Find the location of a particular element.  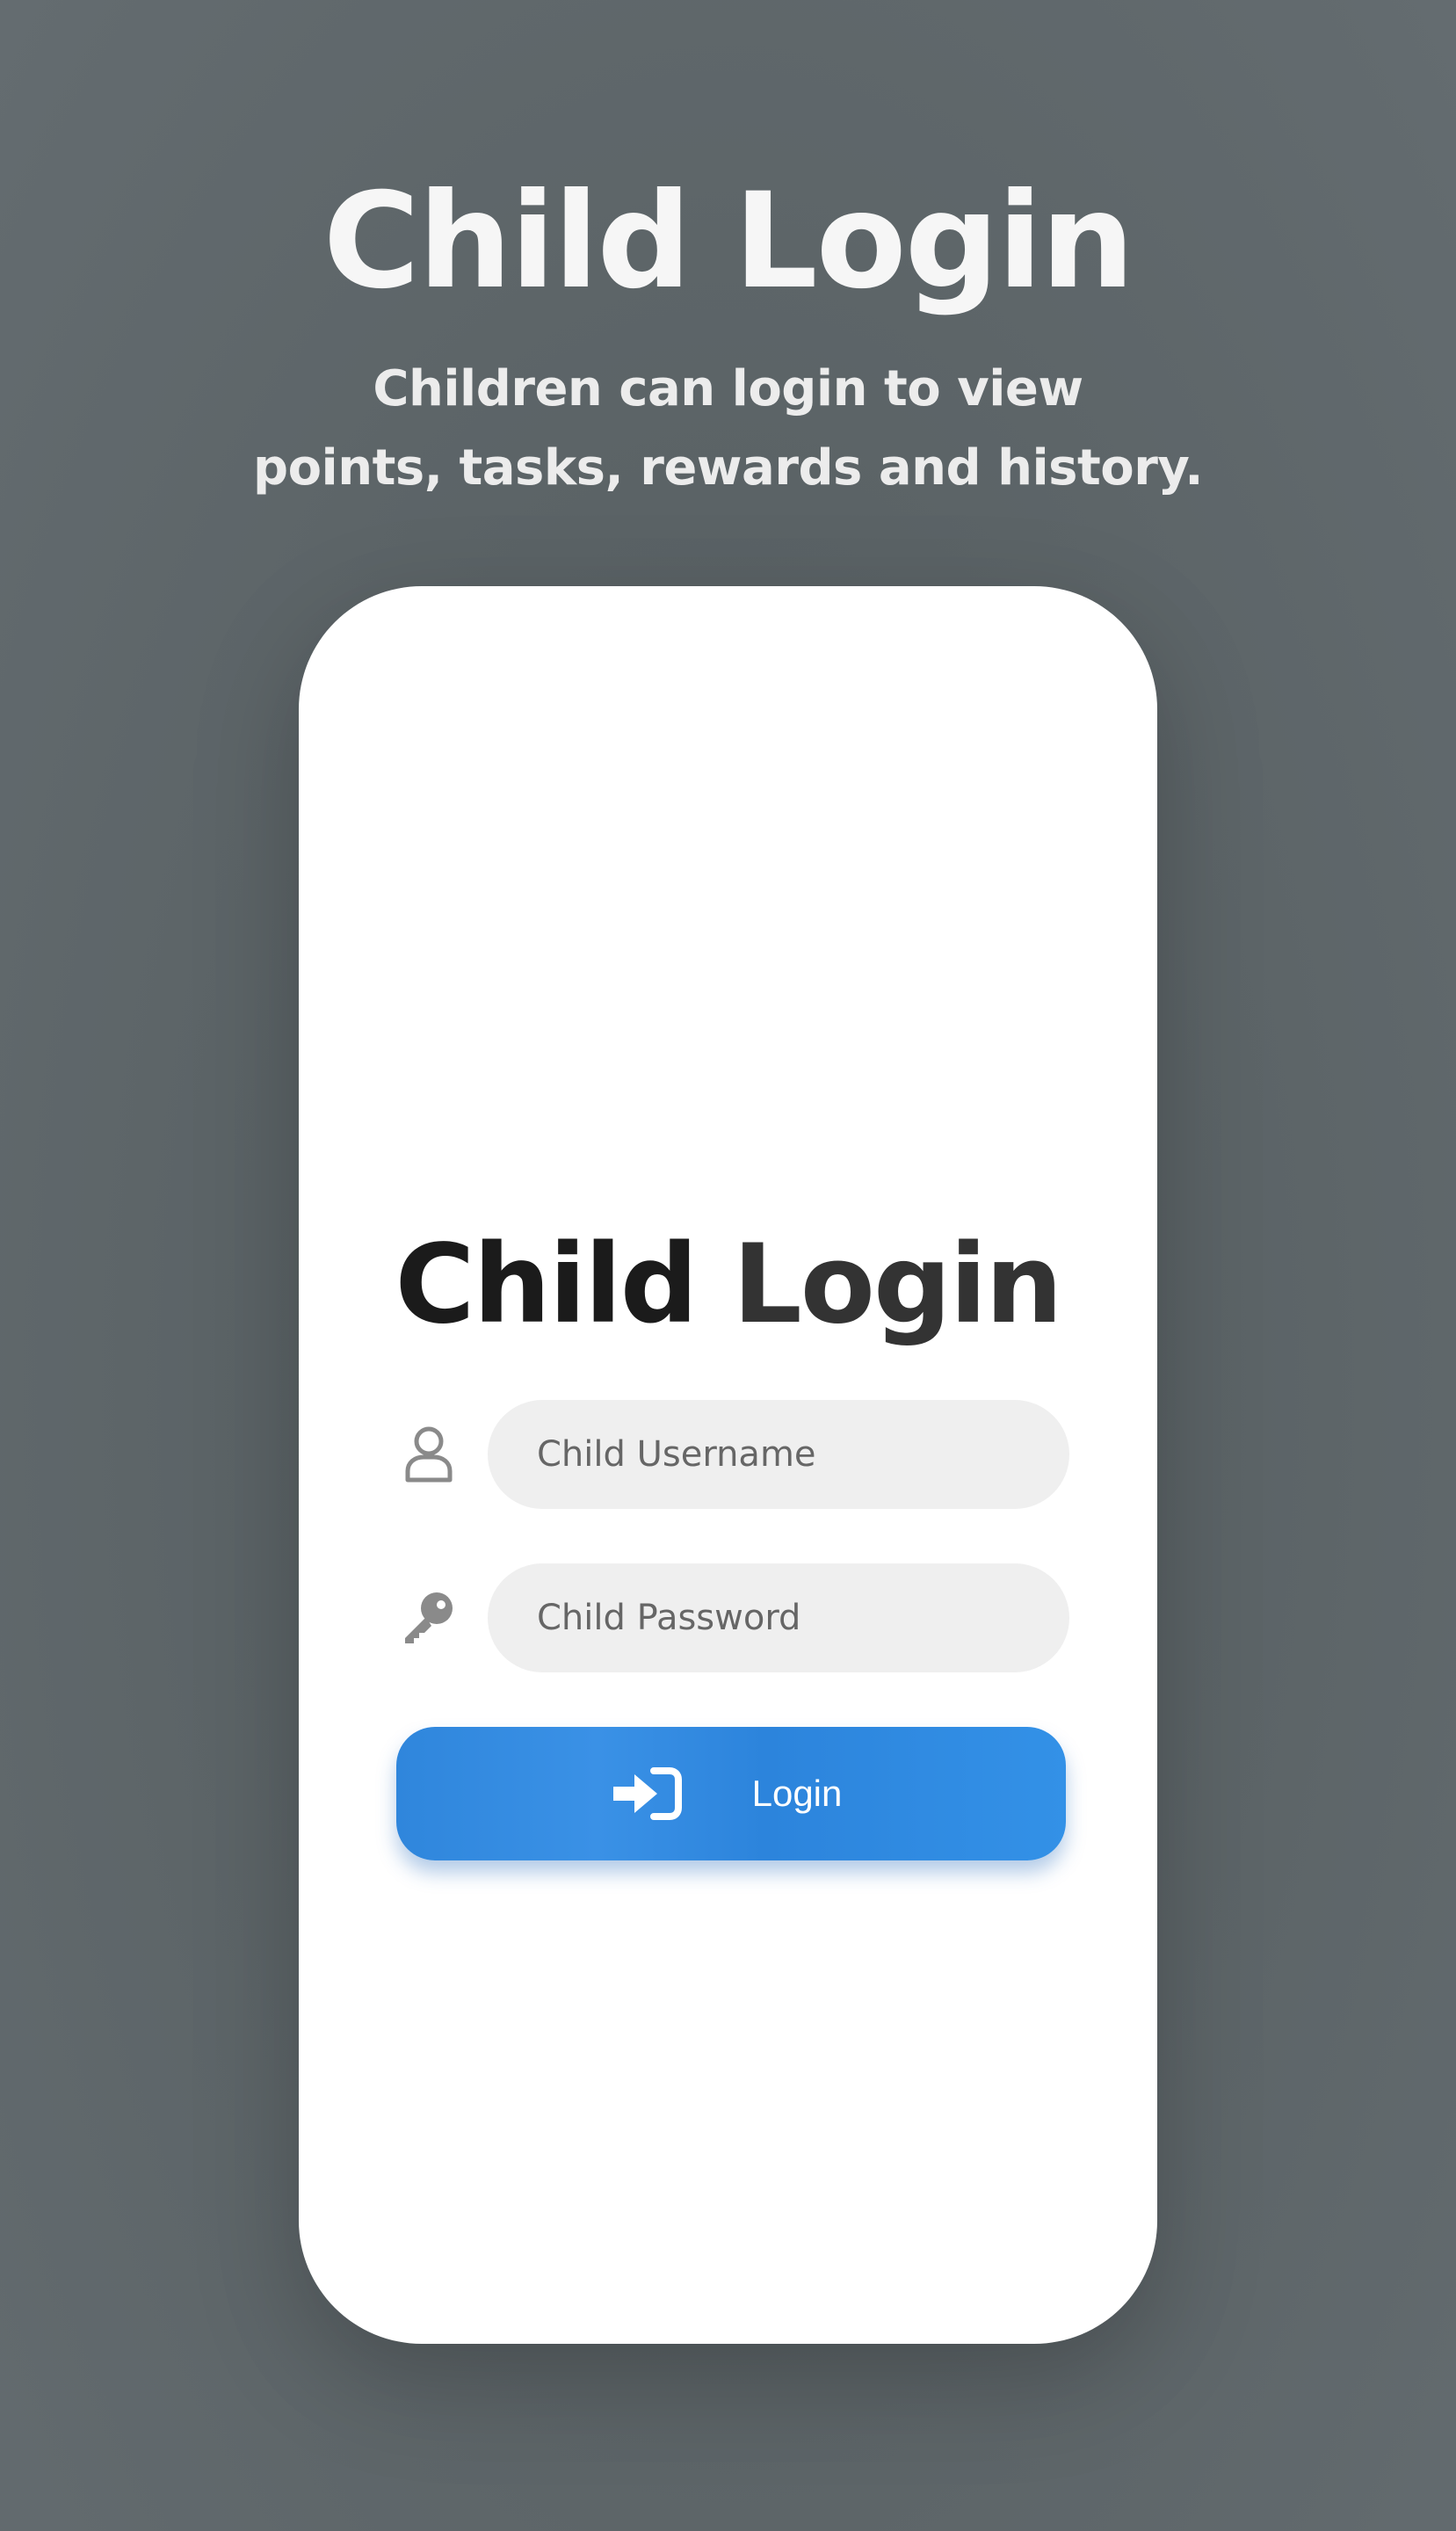

login-title-word-1: Child is located at coordinates (547, 1285).